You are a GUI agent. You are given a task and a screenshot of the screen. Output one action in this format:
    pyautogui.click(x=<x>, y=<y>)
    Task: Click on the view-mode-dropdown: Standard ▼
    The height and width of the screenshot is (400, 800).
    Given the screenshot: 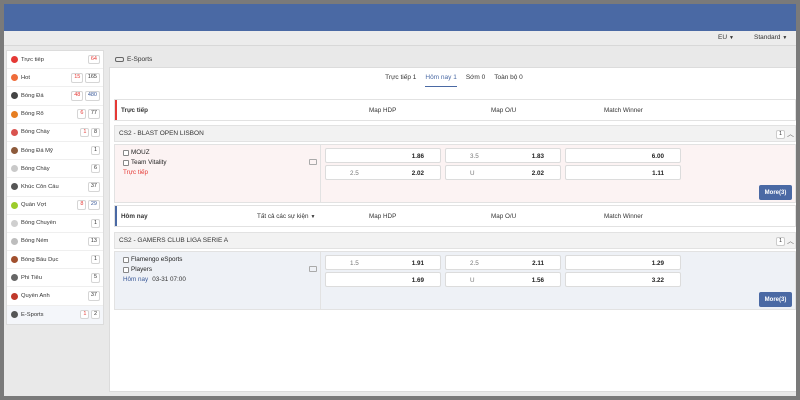 What is the action you would take?
    pyautogui.click(x=770, y=37)
    